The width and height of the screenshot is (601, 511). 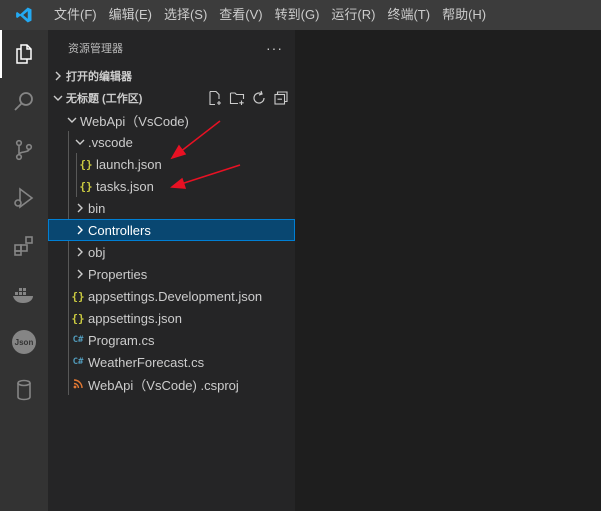 What do you see at coordinates (215, 98) in the screenshot?
I see `new-file-icon` at bounding box center [215, 98].